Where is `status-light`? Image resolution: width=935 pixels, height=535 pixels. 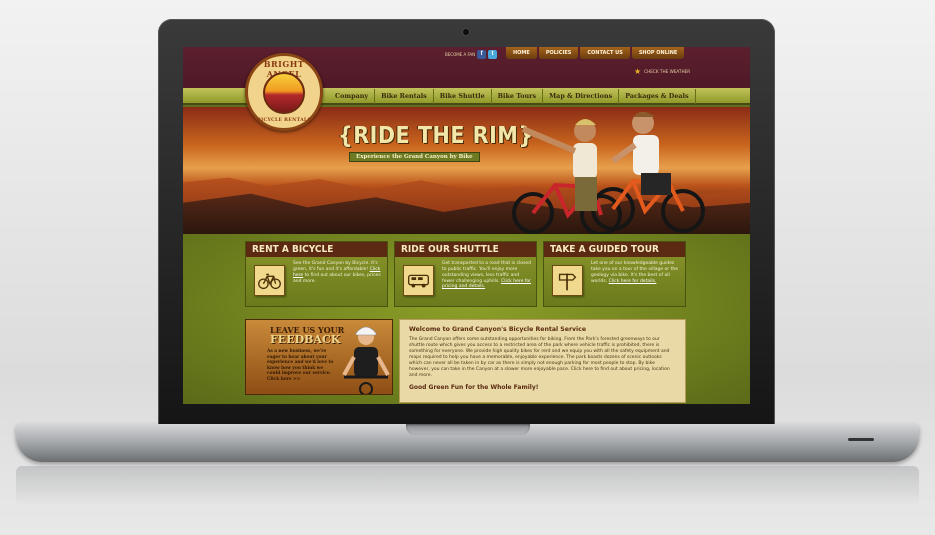 status-light is located at coordinates (861, 439).